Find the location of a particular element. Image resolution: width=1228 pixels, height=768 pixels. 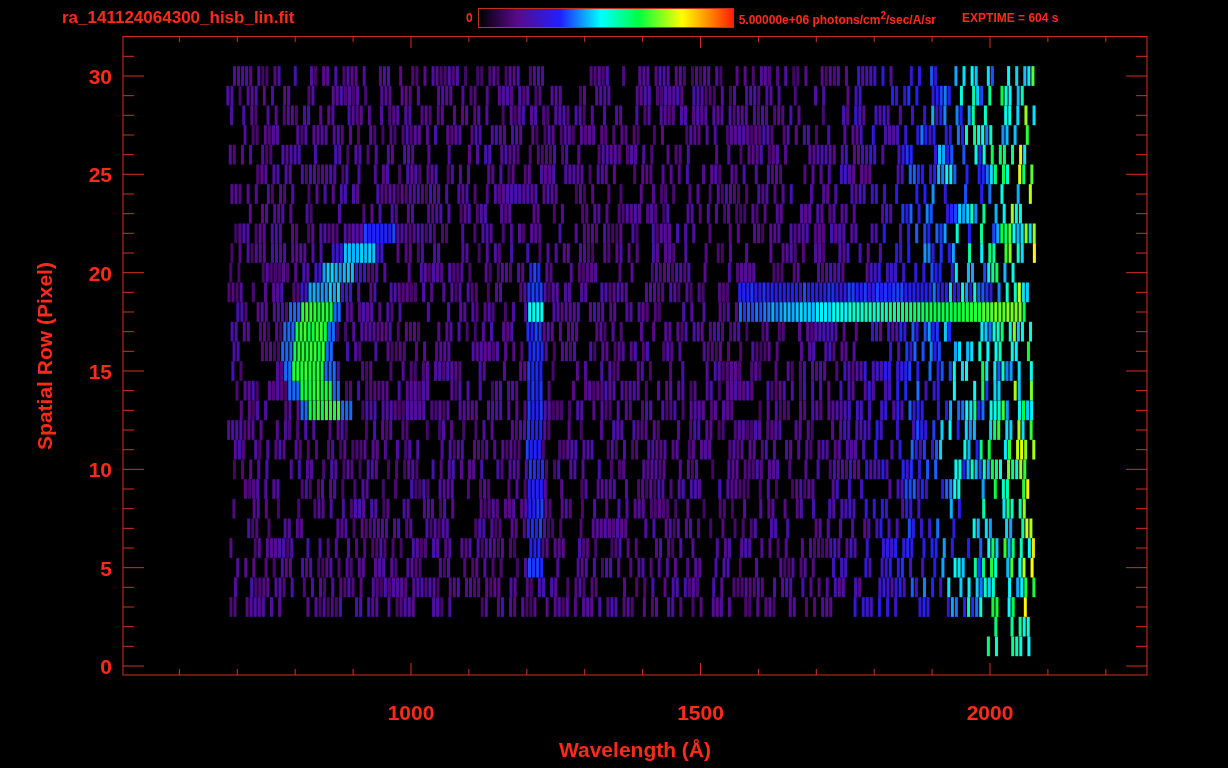

tick-label: 2000 is located at coordinates (990, 712).